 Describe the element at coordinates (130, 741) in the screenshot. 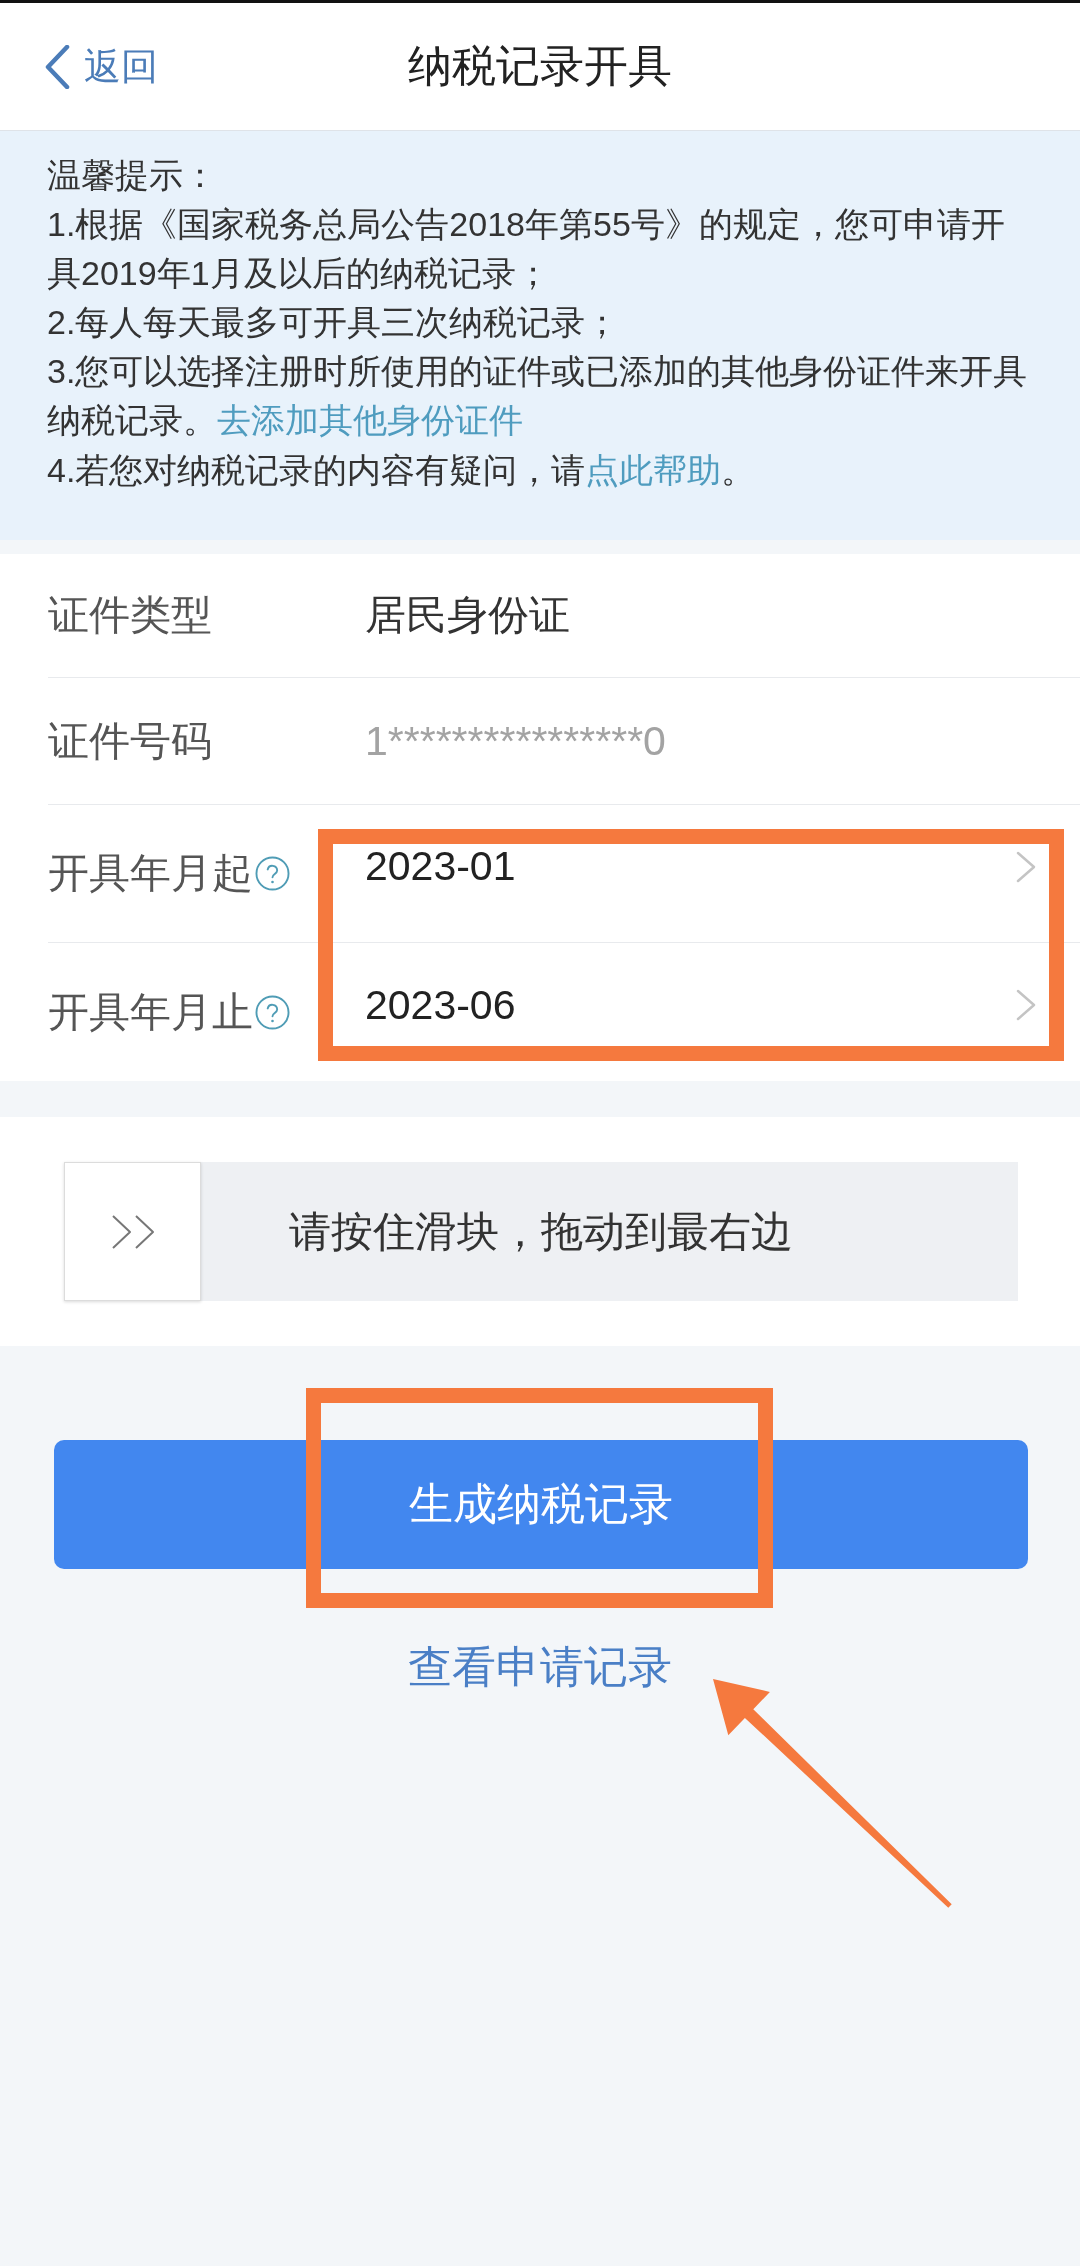

I see `field-label: 证件号码` at that location.